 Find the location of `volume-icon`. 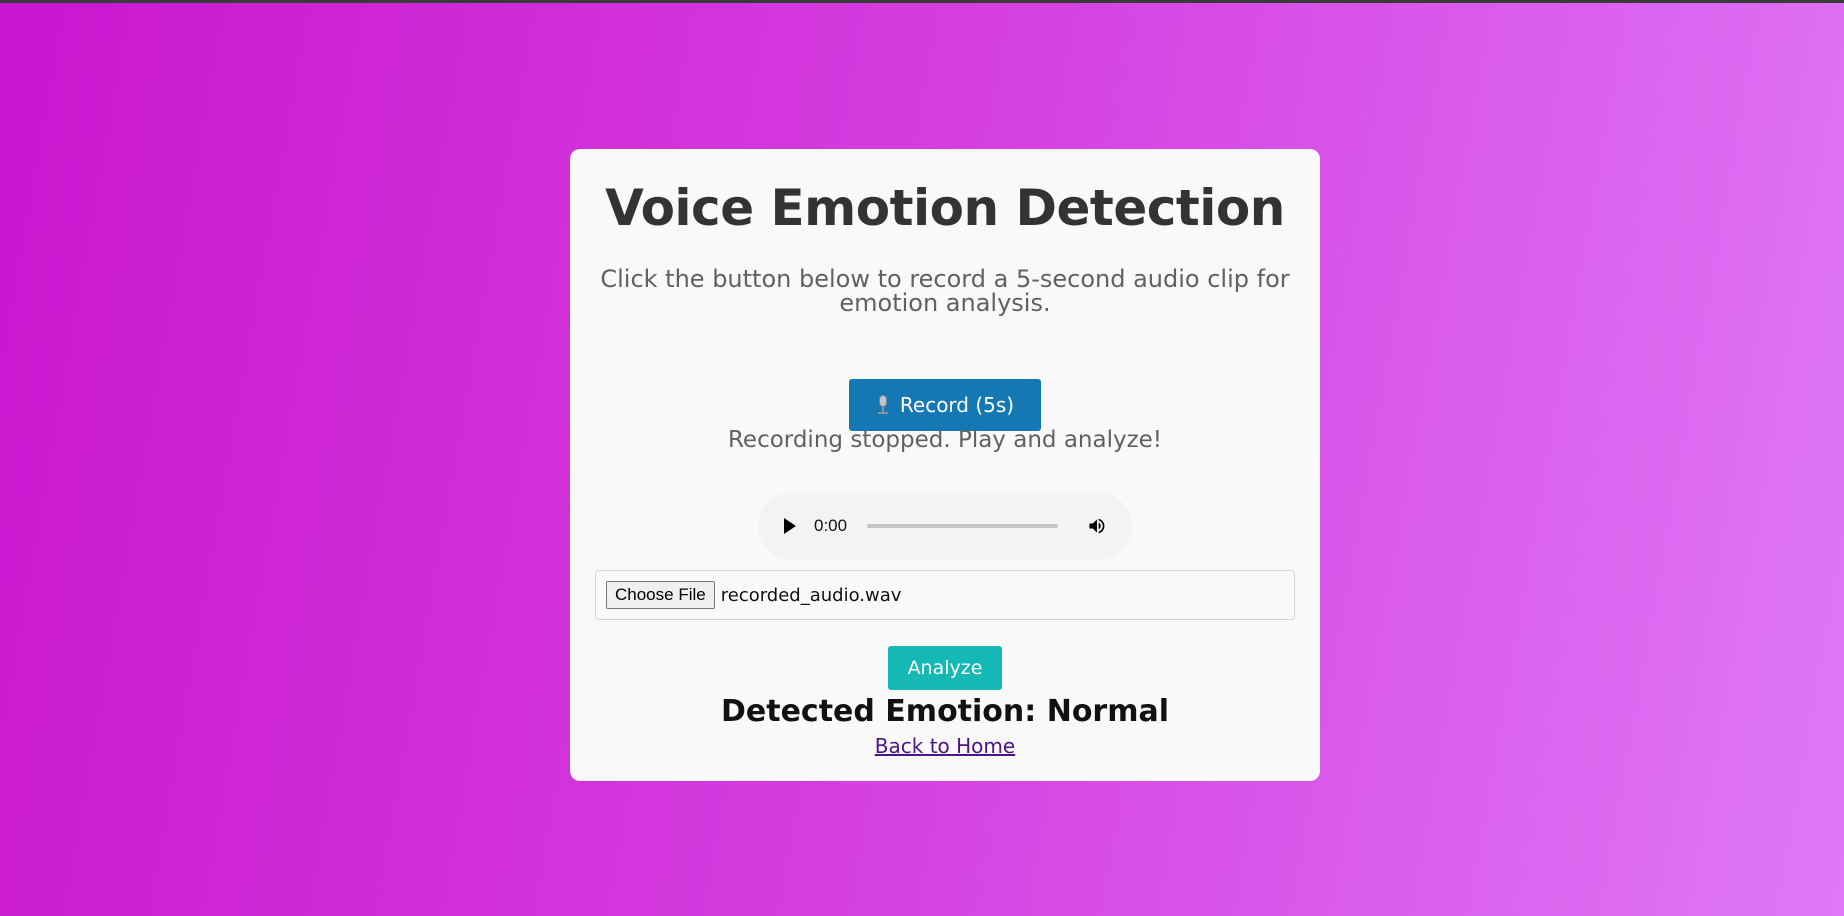

volume-icon is located at coordinates (1097, 526).